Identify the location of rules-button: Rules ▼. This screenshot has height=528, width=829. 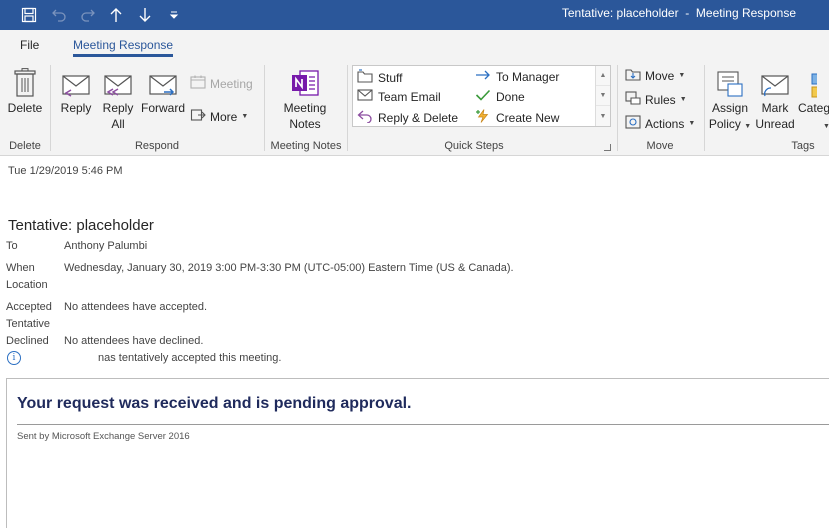
(656, 99).